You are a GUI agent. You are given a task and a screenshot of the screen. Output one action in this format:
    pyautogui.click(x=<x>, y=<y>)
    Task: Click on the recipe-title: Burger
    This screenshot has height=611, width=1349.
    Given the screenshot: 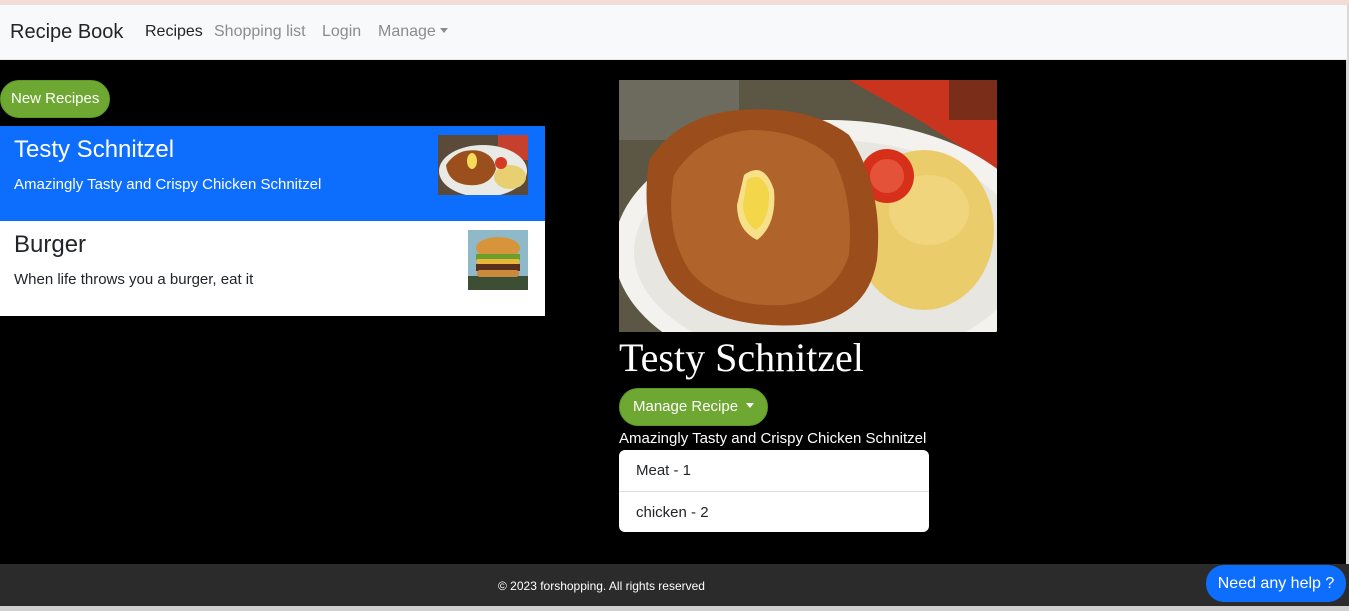 What is the action you would take?
    pyautogui.click(x=50, y=244)
    